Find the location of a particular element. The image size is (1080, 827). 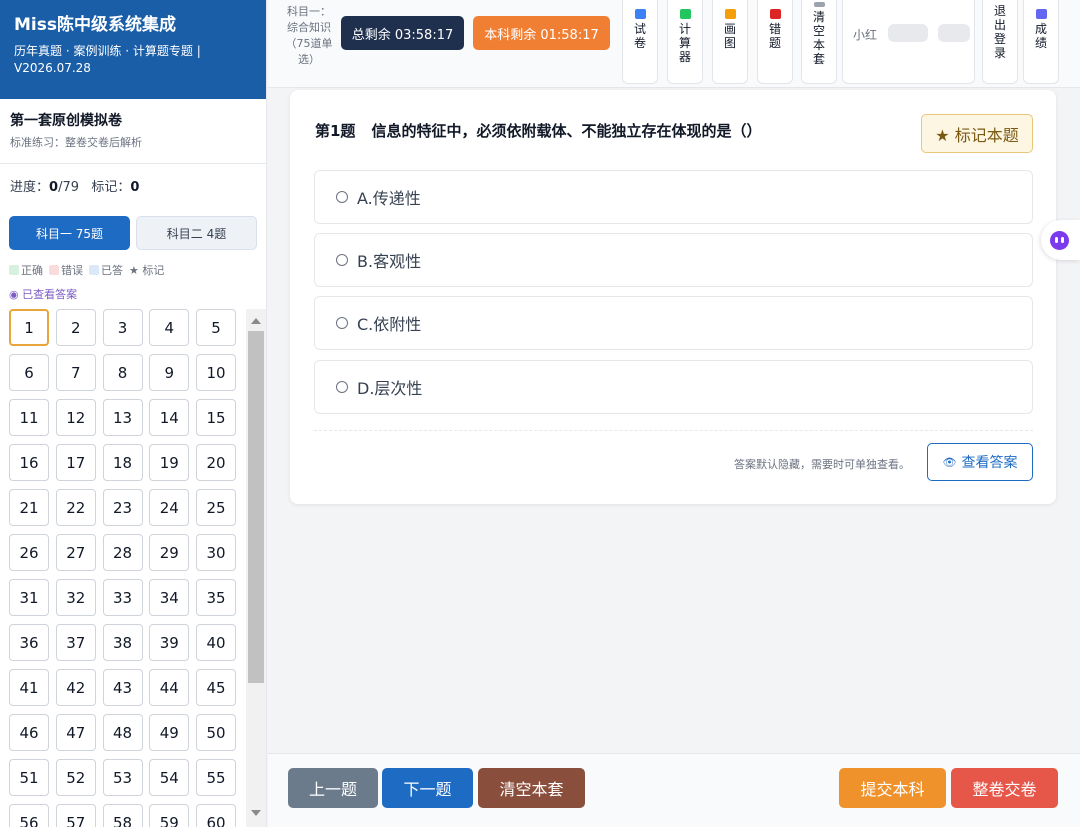

question-number-button: 16 is located at coordinates (29, 462).